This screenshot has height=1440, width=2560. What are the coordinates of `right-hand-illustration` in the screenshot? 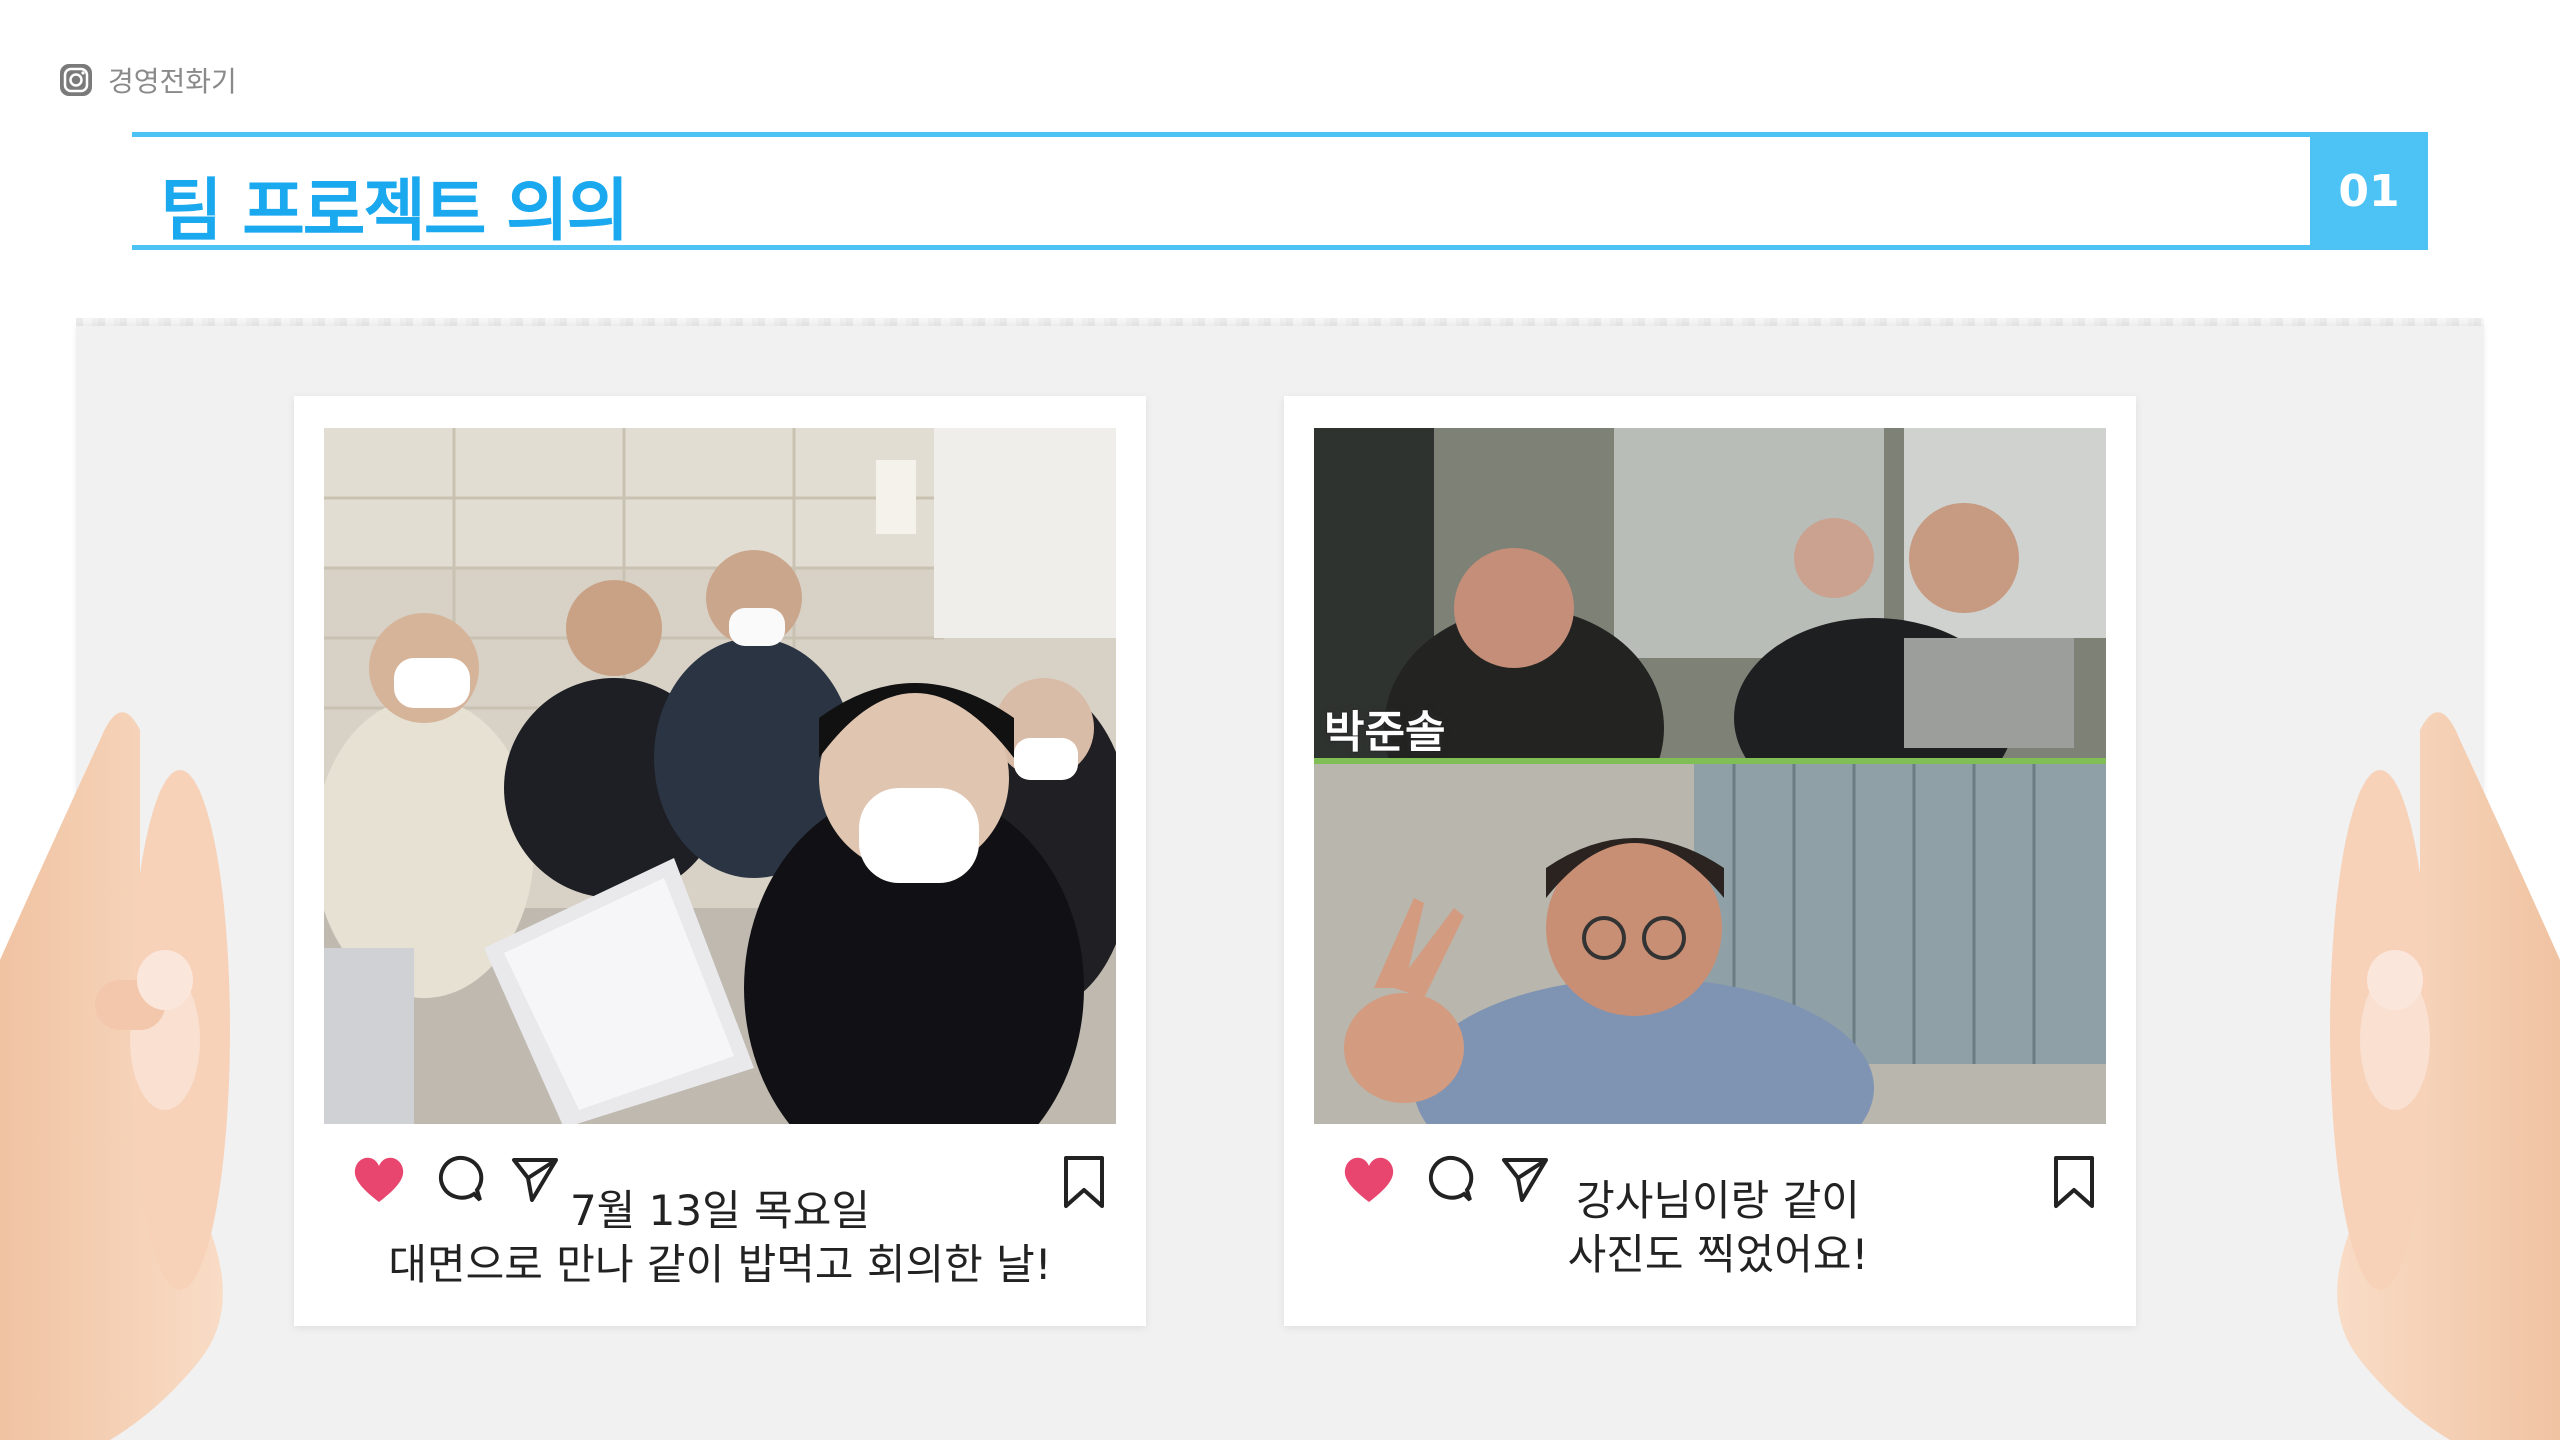 It's located at (2440, 1055).